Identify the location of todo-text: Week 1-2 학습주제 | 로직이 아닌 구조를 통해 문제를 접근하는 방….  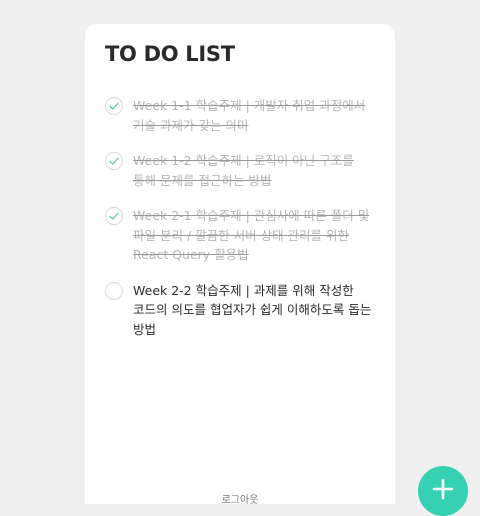
(254, 170).